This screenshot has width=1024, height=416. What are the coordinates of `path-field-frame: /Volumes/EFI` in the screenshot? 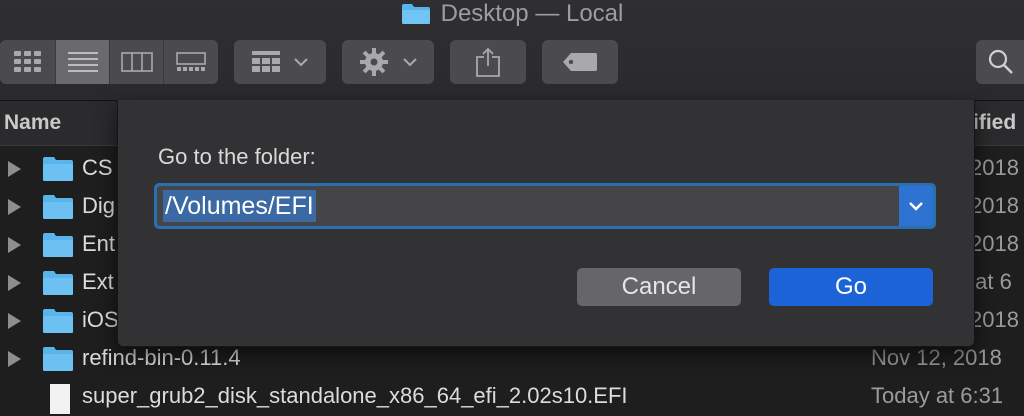 It's located at (545, 206).